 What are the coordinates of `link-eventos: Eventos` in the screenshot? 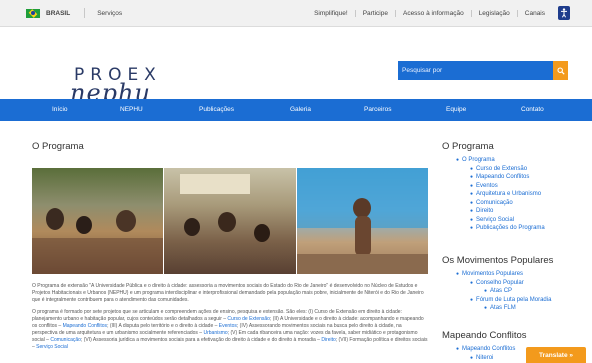 It's located at (228, 326).